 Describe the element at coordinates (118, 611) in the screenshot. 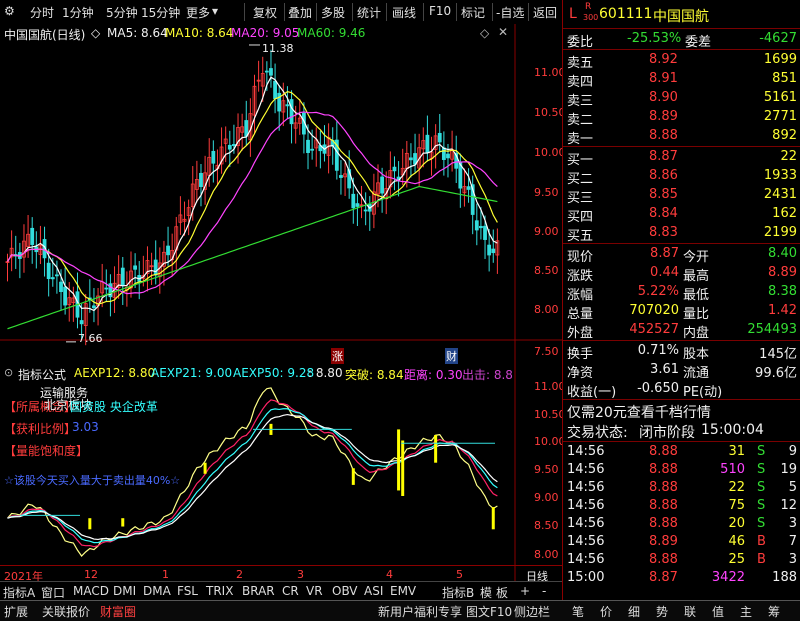

I see `wealth-circle-button: 财富圈` at that location.